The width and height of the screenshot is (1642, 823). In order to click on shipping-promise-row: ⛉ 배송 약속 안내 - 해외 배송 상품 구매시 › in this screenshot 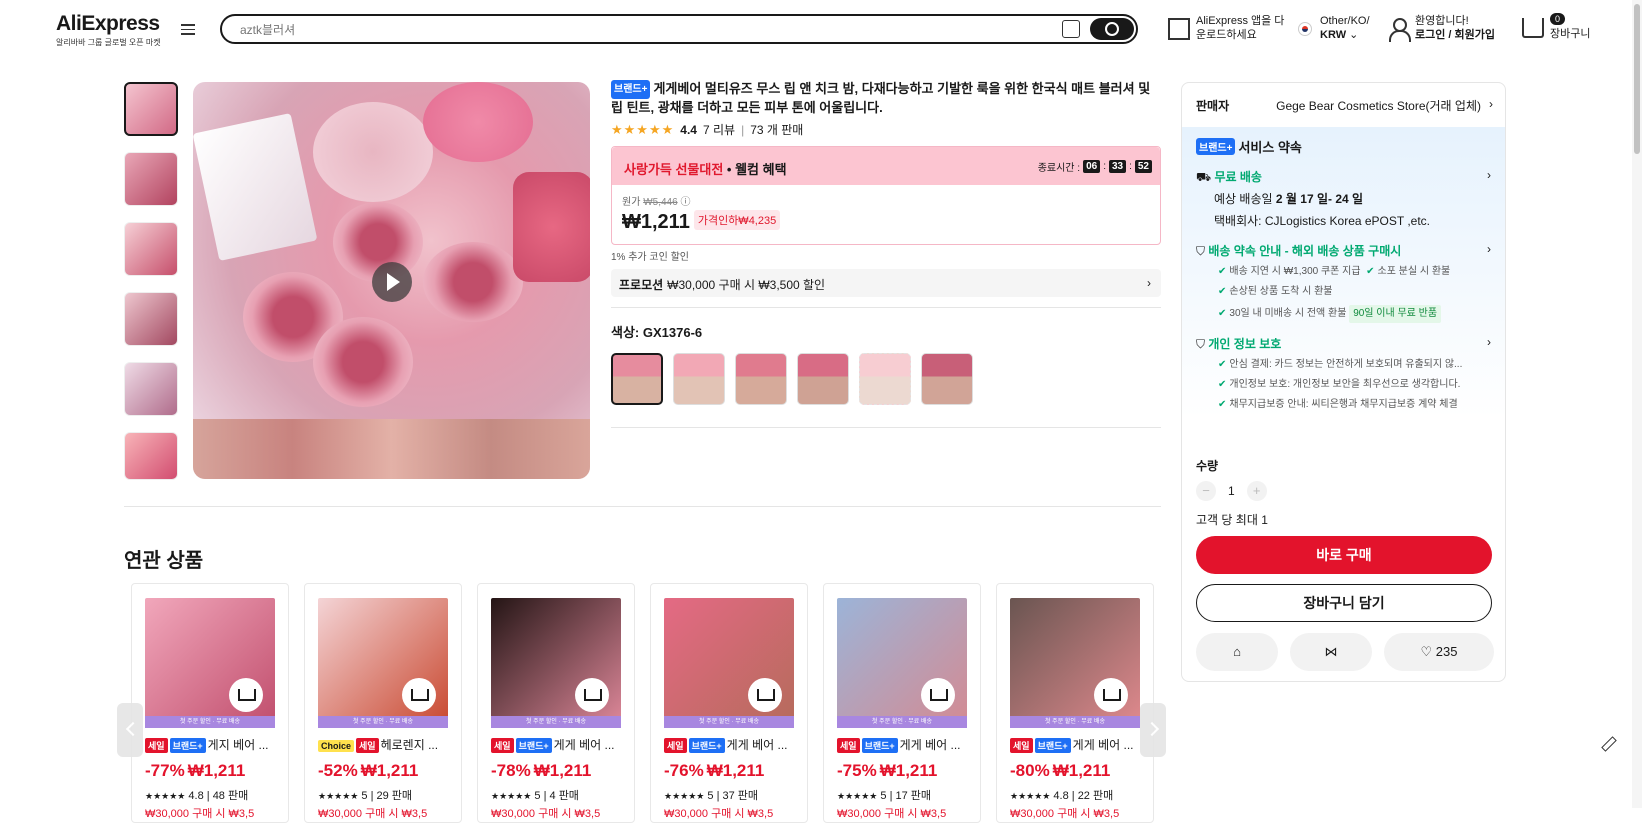, I will do `click(1343, 250)`.